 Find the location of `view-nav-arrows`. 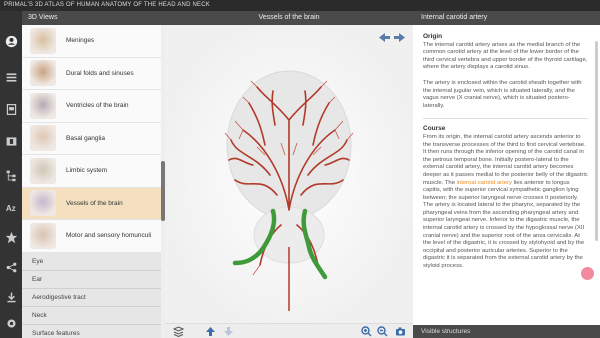

view-nav-arrows is located at coordinates (392, 37).